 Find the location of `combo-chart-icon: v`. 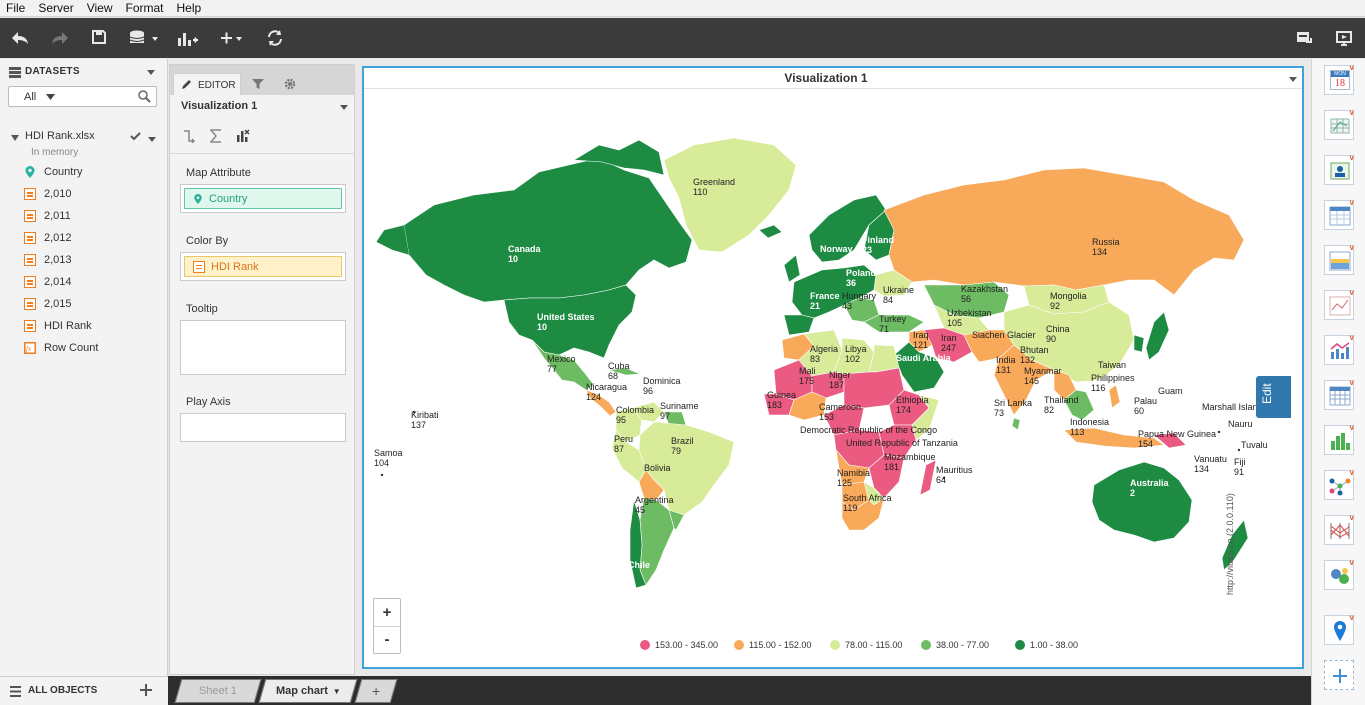

combo-chart-icon: v is located at coordinates (1339, 349).